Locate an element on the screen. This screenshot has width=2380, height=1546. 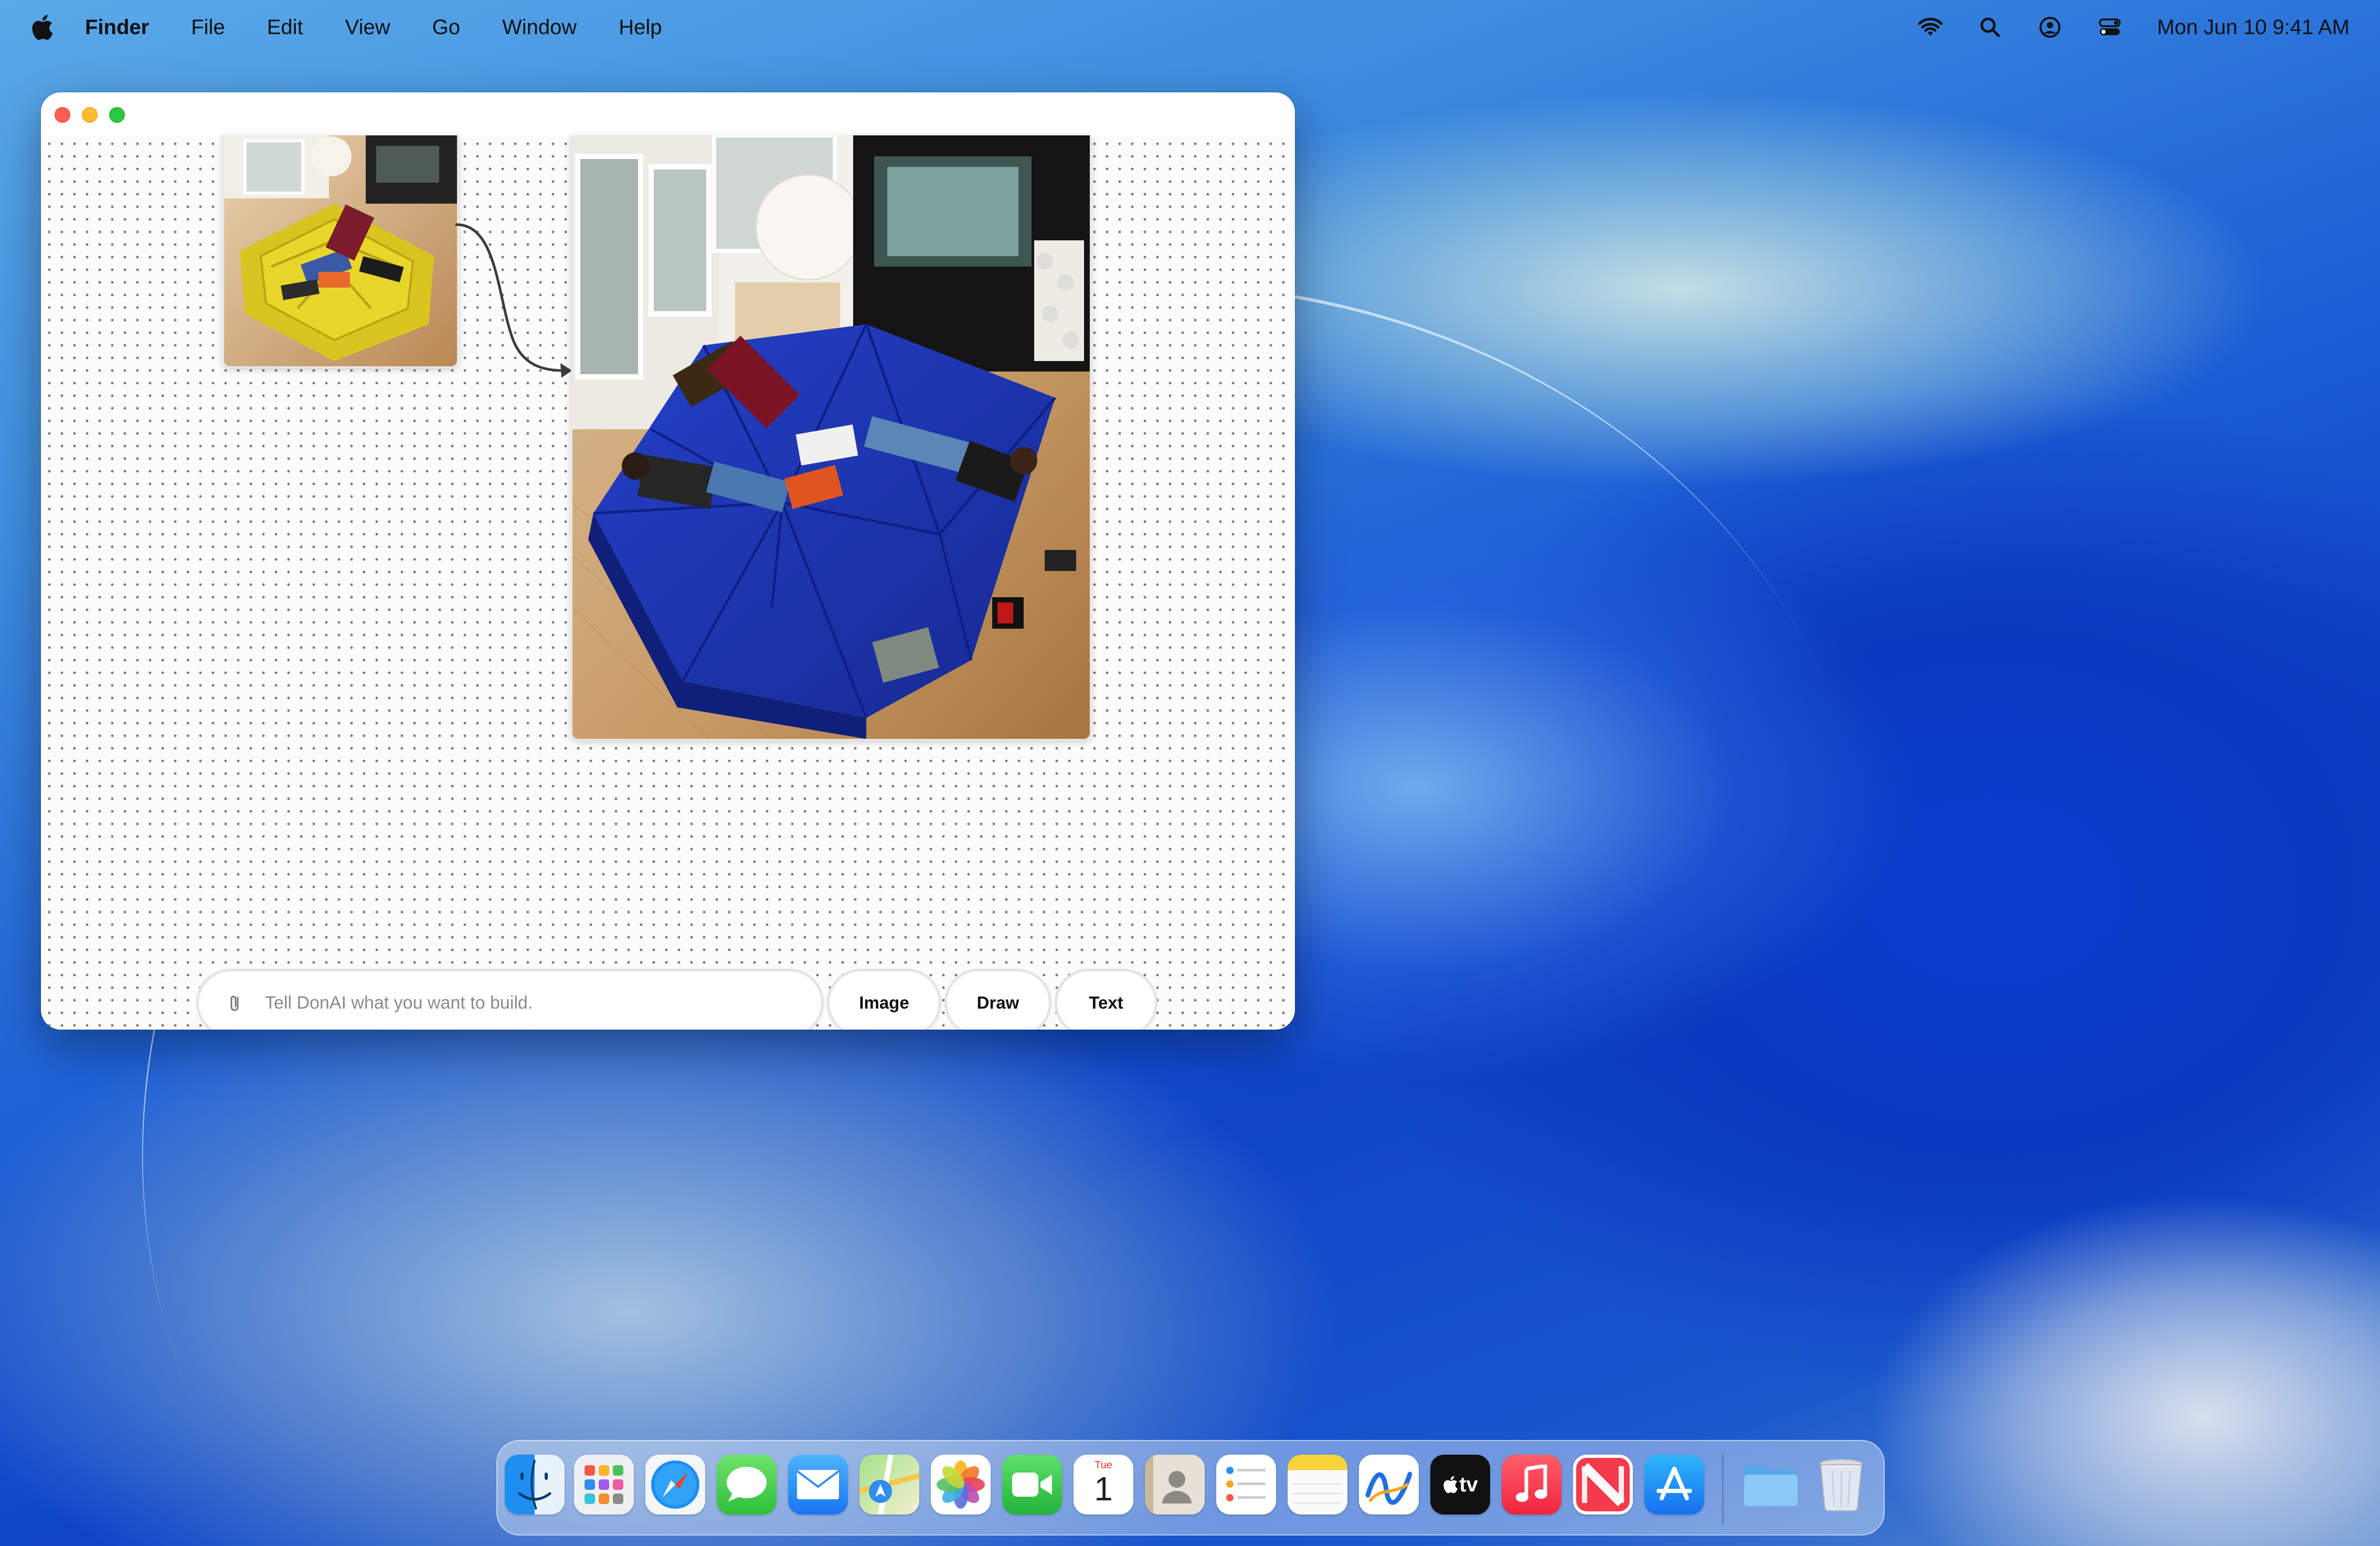
generated-photo-blue-couch is located at coordinates (831, 437).